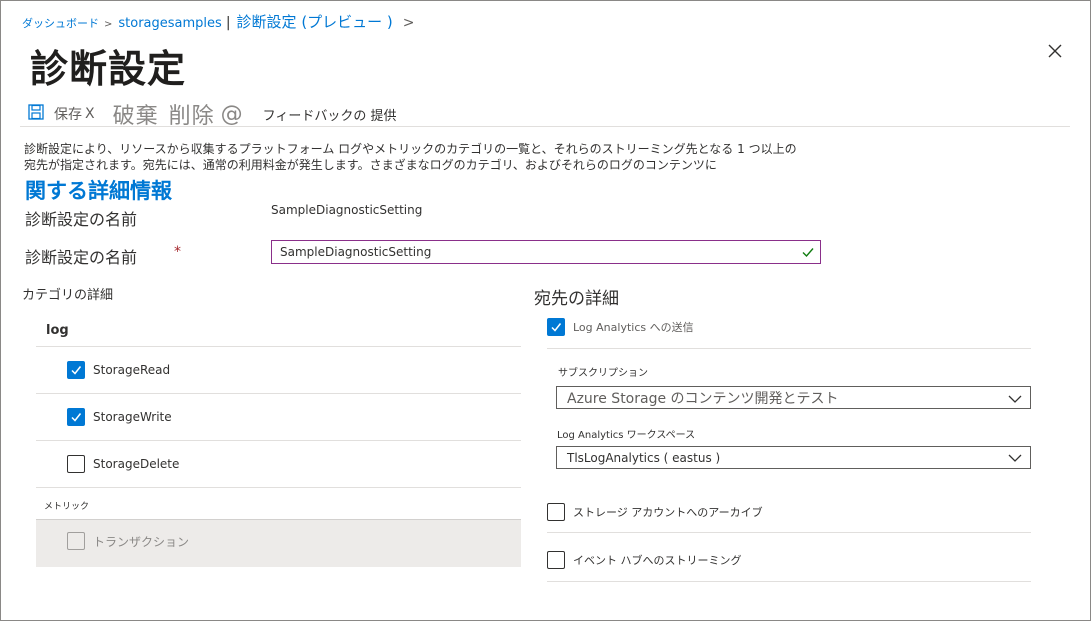  Describe the element at coordinates (546, 252) in the screenshot. I see `setting-name-input` at that location.